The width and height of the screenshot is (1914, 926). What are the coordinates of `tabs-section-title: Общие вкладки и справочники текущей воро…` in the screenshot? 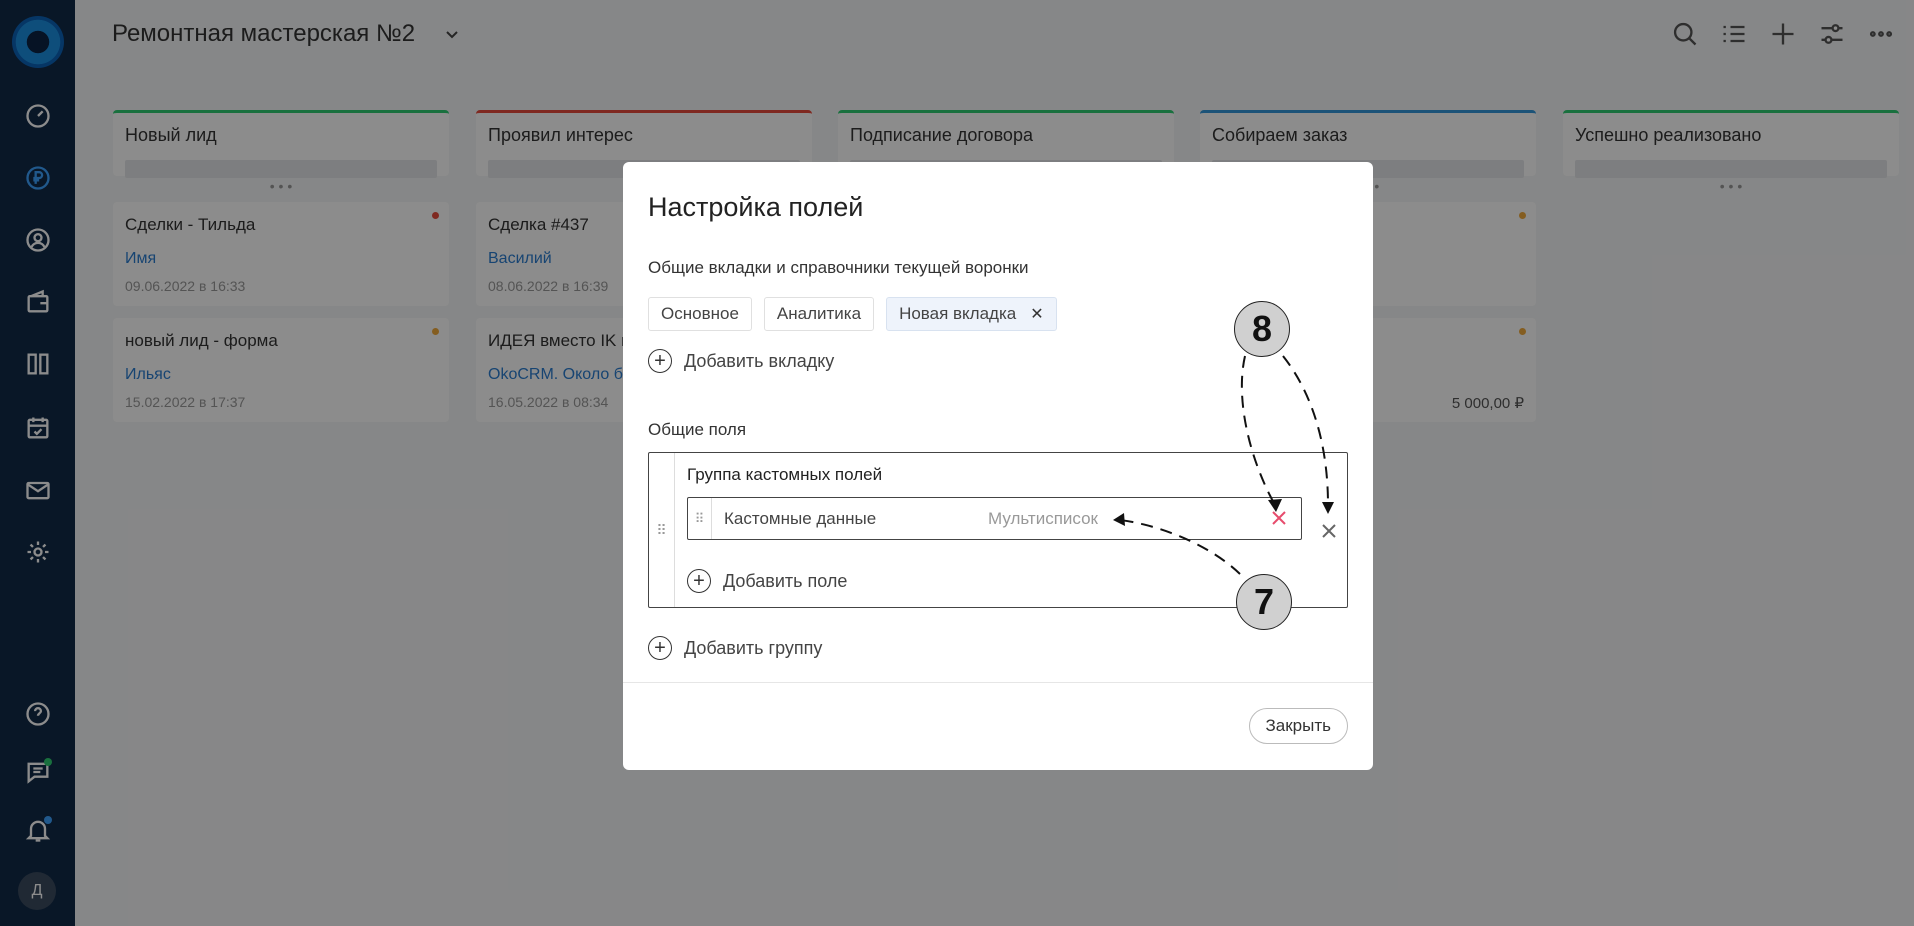 It's located at (838, 267).